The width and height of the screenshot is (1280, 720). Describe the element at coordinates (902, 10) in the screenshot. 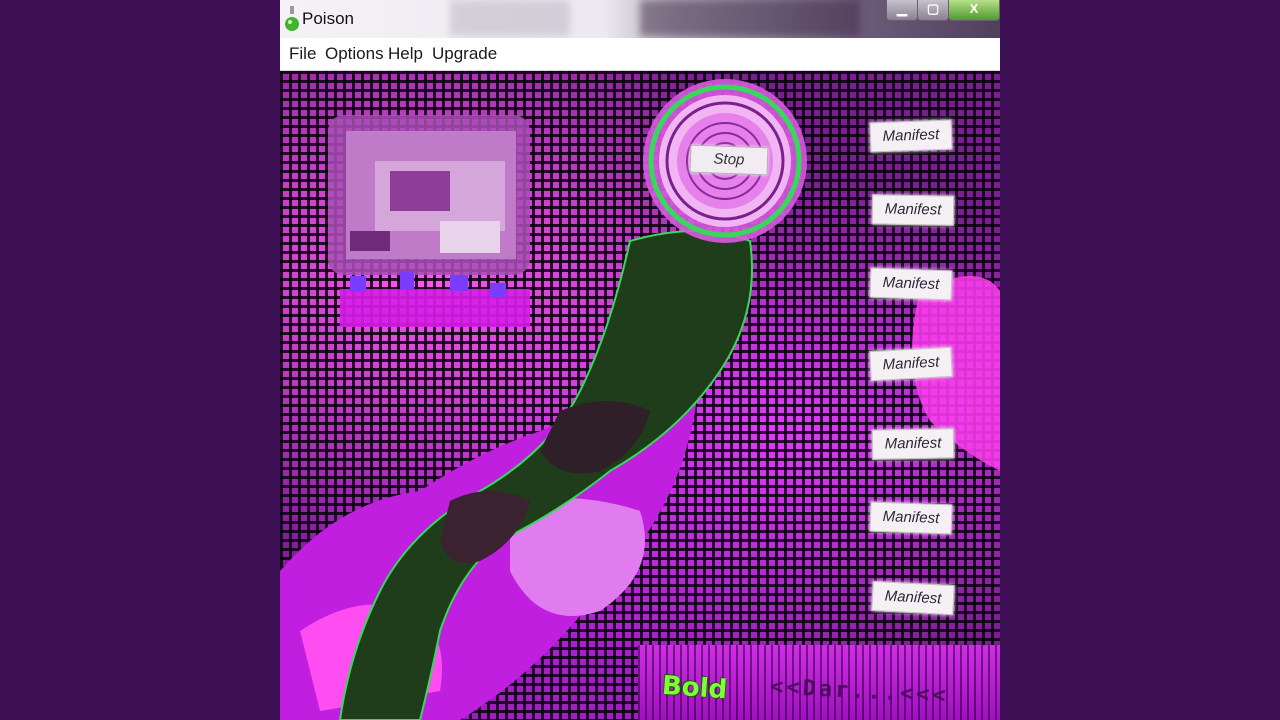

I see `minimize-button: ▁` at that location.